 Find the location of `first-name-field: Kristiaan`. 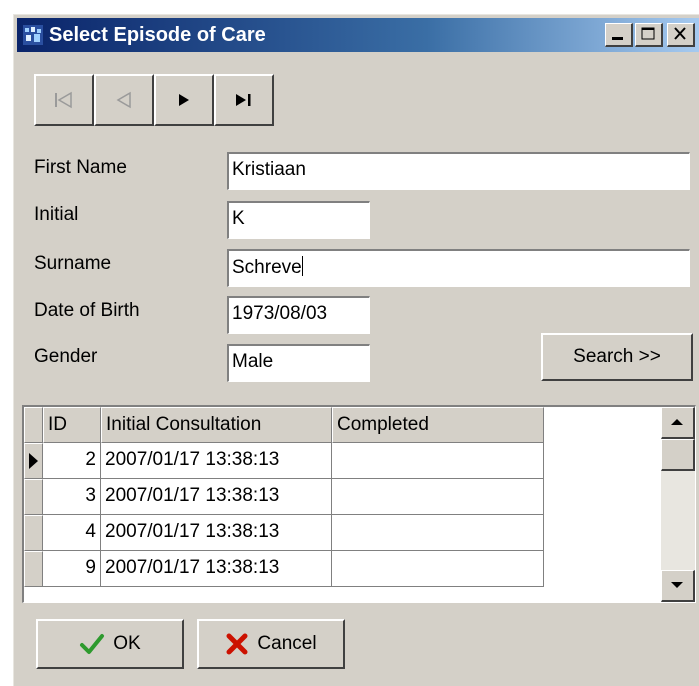

first-name-field: Kristiaan is located at coordinates (458, 171).